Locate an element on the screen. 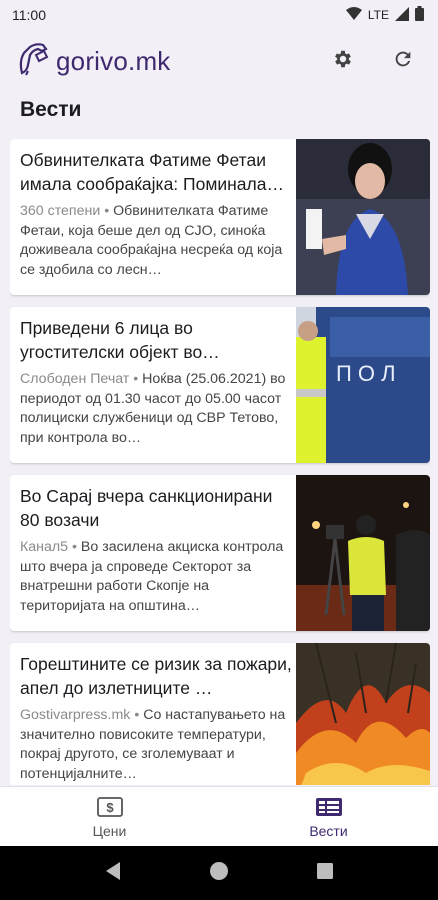 The width and height of the screenshot is (438, 900). news-card-title: Во Сарај вчера санкционирани 80 возачи is located at coordinates (146, 508).